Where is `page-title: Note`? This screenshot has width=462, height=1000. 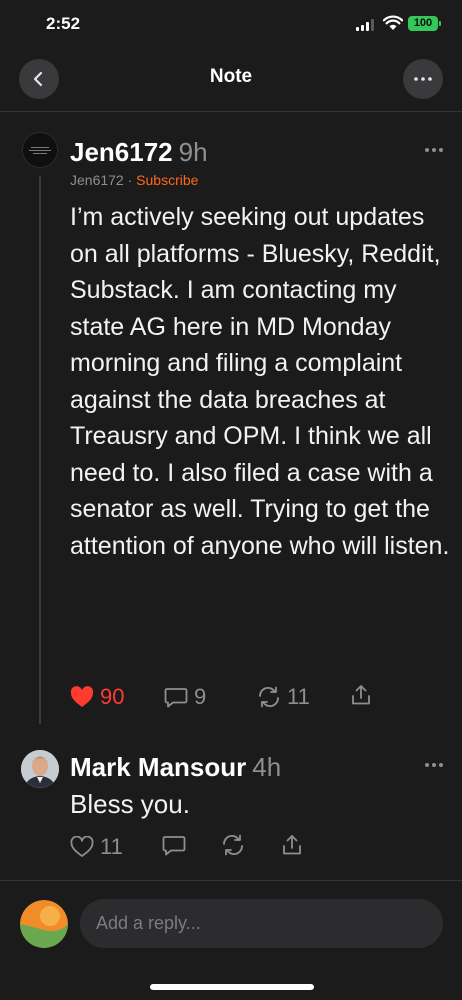 page-title: Note is located at coordinates (231, 76).